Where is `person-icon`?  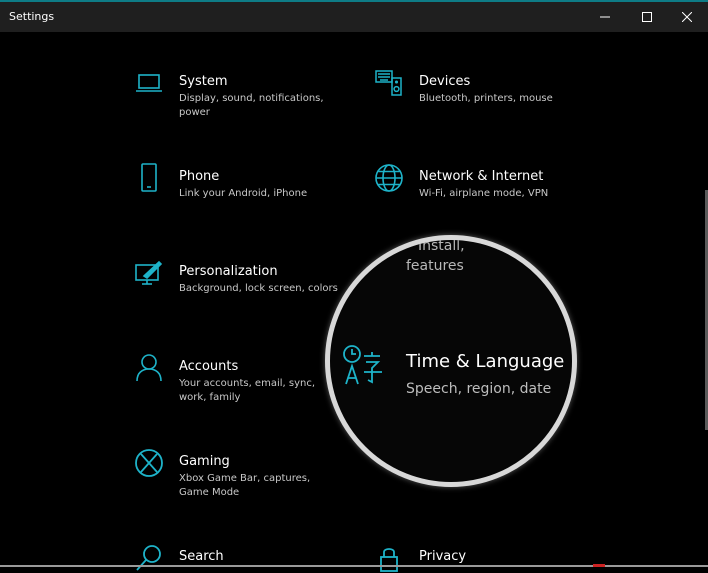
person-icon is located at coordinates (149, 368).